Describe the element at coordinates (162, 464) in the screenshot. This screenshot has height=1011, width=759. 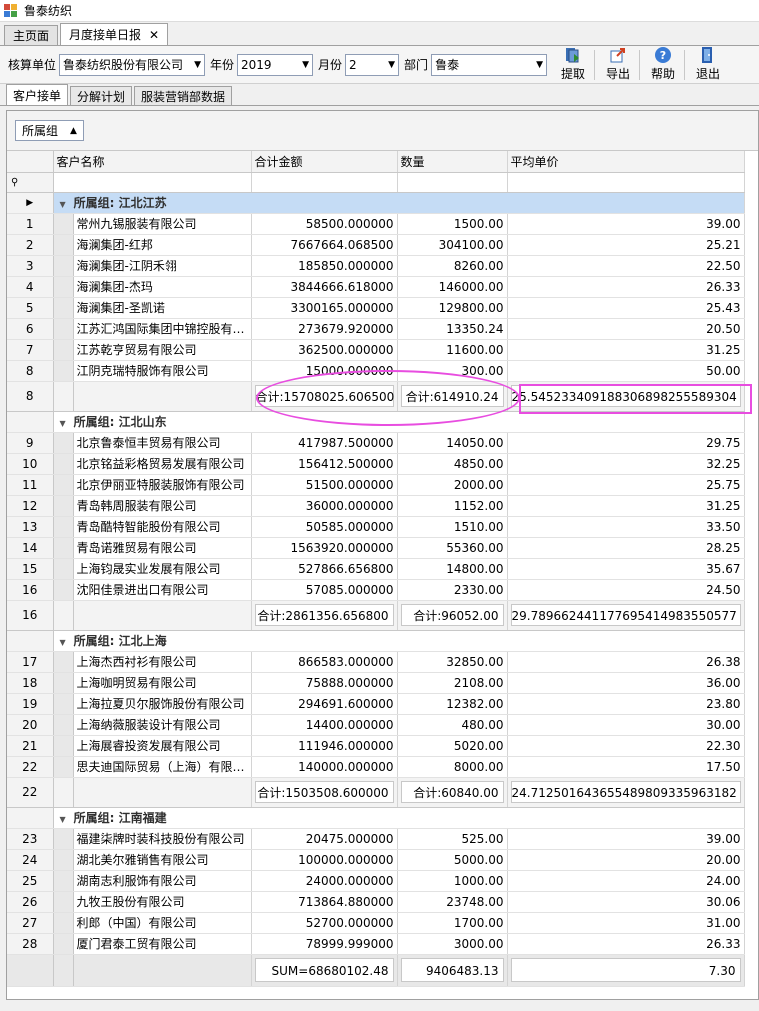
I see `cell-customer: 北京铭益彩格贸易发展有限公司` at that location.